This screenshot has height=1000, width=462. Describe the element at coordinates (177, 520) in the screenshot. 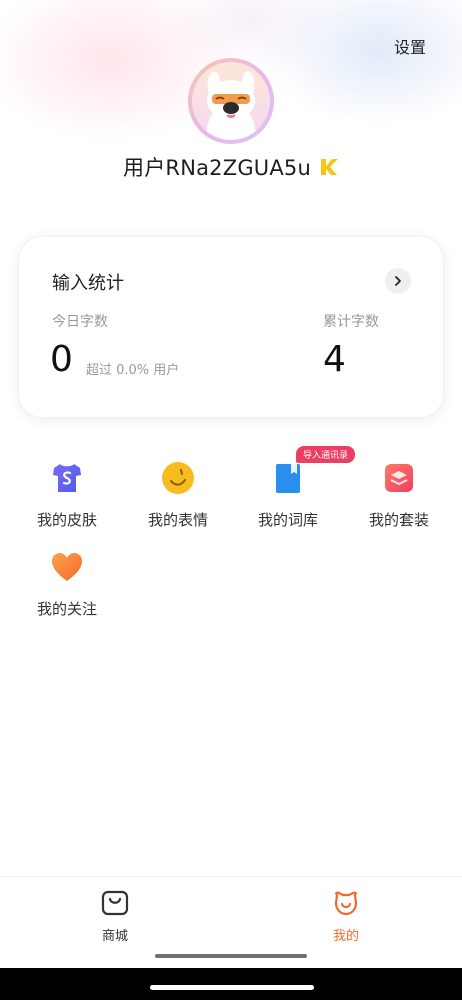

I see `menu-item-label: 我的表情` at that location.